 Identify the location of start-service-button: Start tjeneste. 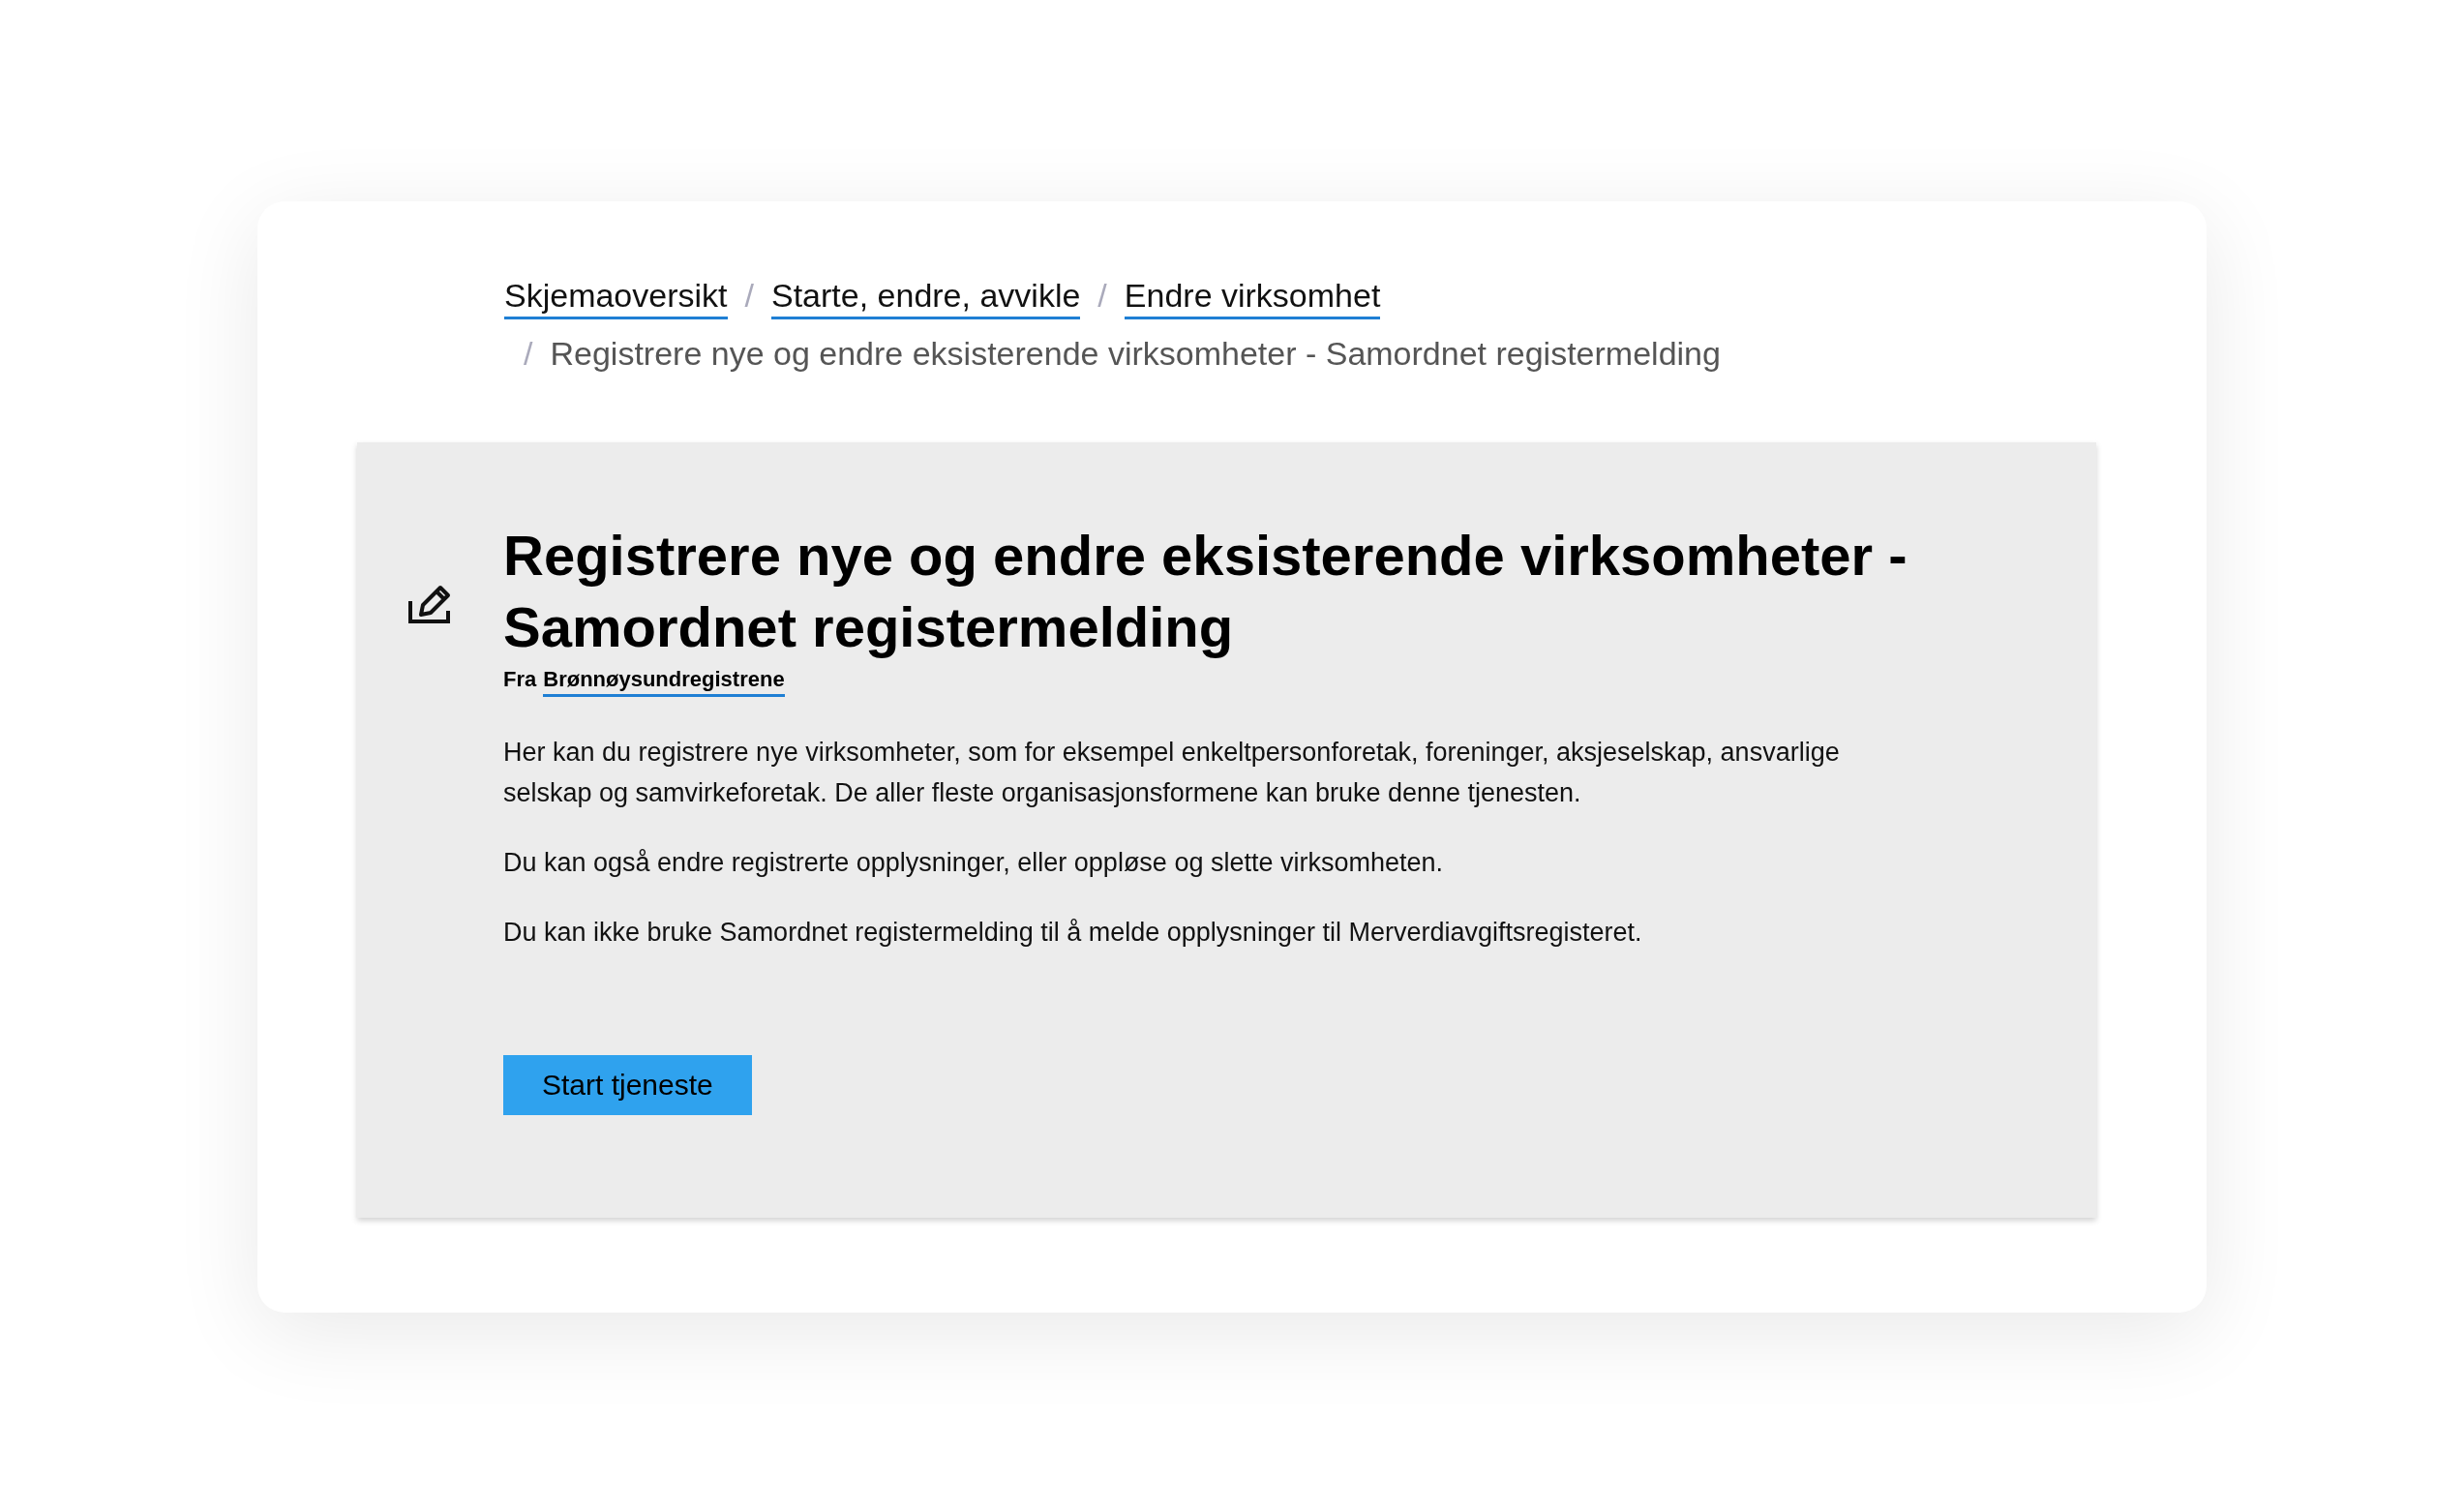
(627, 1085).